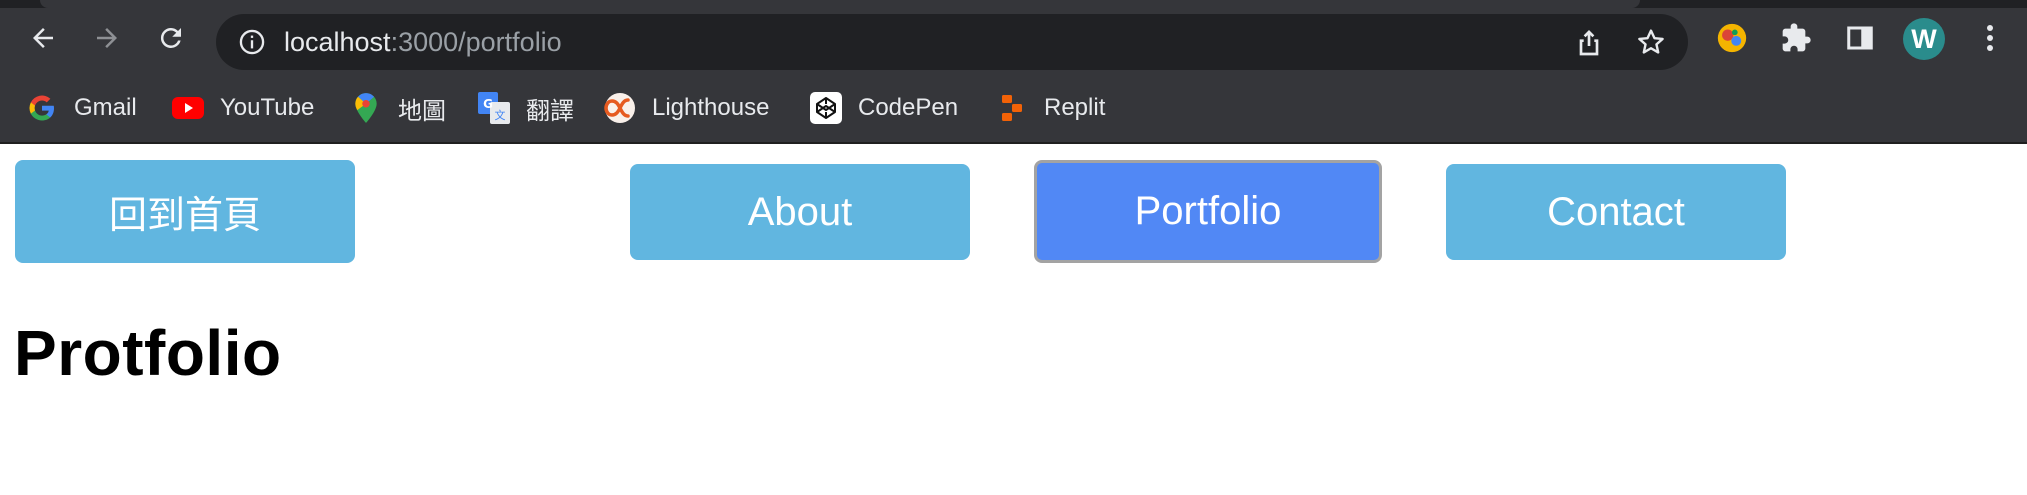 The width and height of the screenshot is (2027, 495). I want to click on extension-icon, so click(1732, 38).